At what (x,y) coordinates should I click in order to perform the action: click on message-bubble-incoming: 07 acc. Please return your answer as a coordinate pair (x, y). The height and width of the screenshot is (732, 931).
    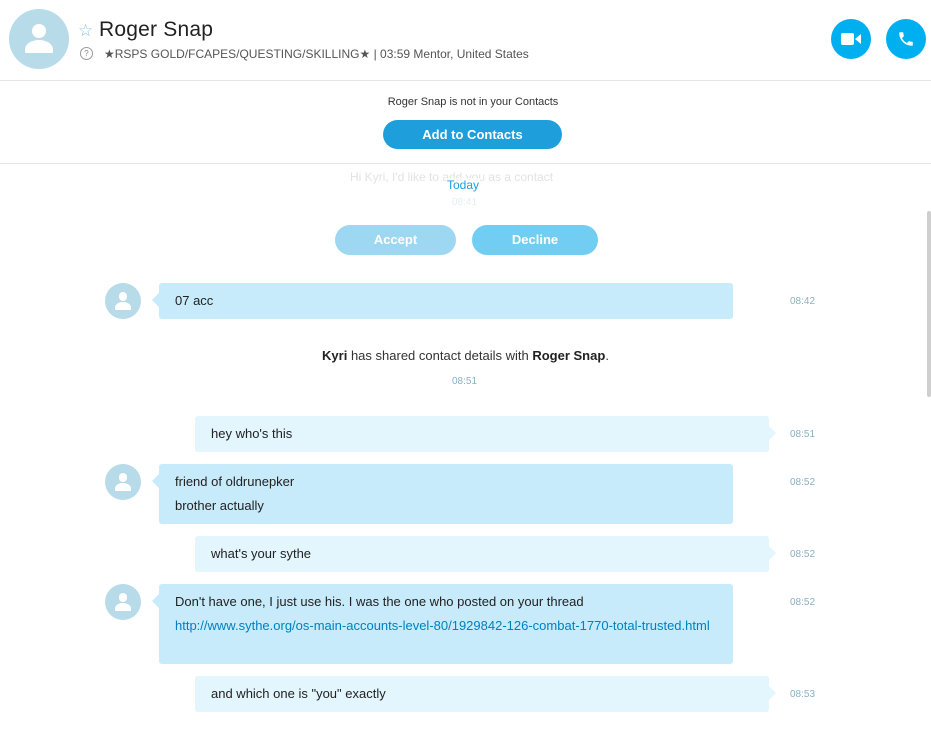
    Looking at the image, I should click on (442, 301).